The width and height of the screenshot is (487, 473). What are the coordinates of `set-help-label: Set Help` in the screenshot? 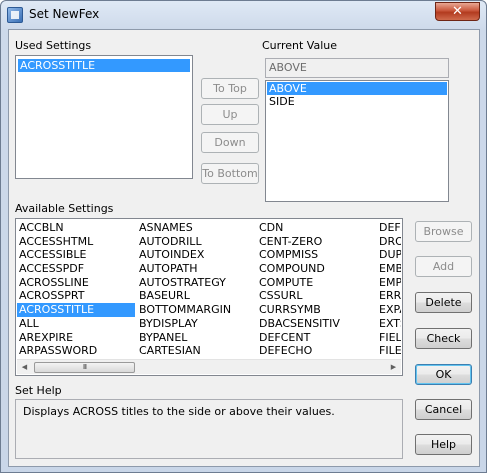 It's located at (38, 390).